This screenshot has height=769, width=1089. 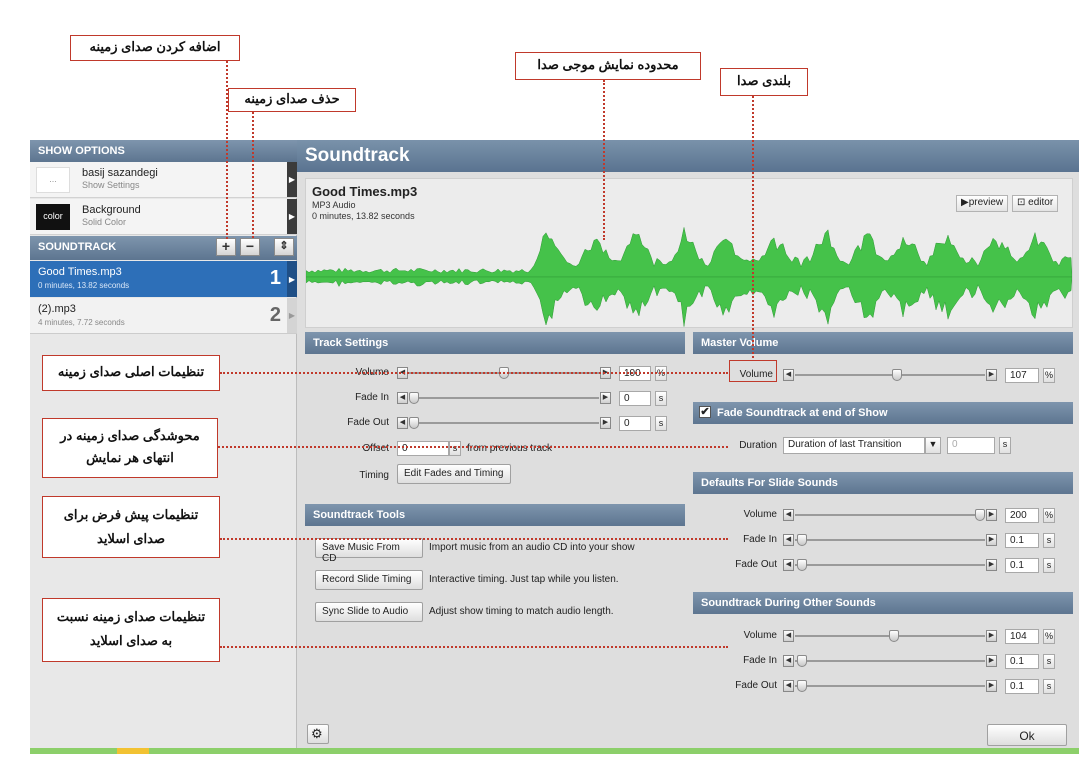 I want to click on annotation-waveform: محدوده نمایش موجی صدا, so click(x=608, y=66).